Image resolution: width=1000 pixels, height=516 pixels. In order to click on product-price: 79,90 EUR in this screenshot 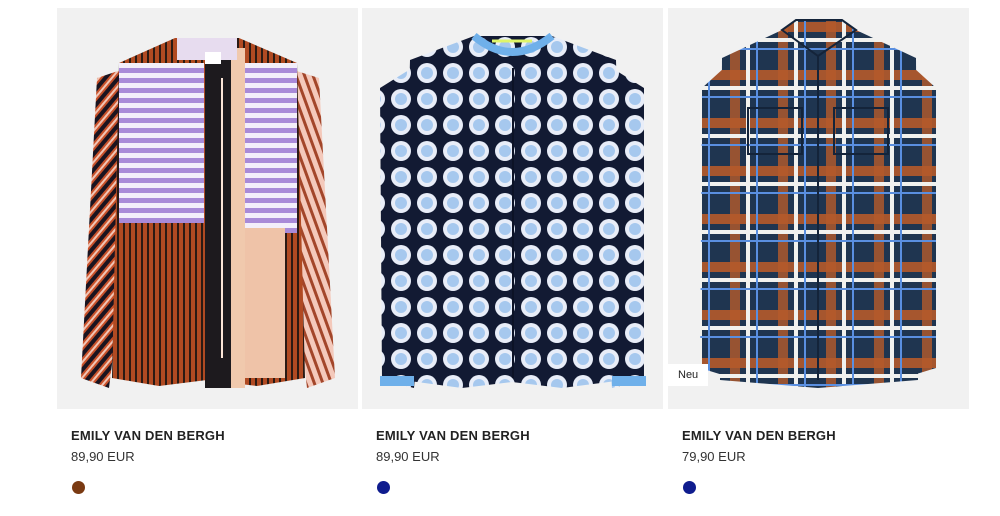, I will do `click(714, 456)`.